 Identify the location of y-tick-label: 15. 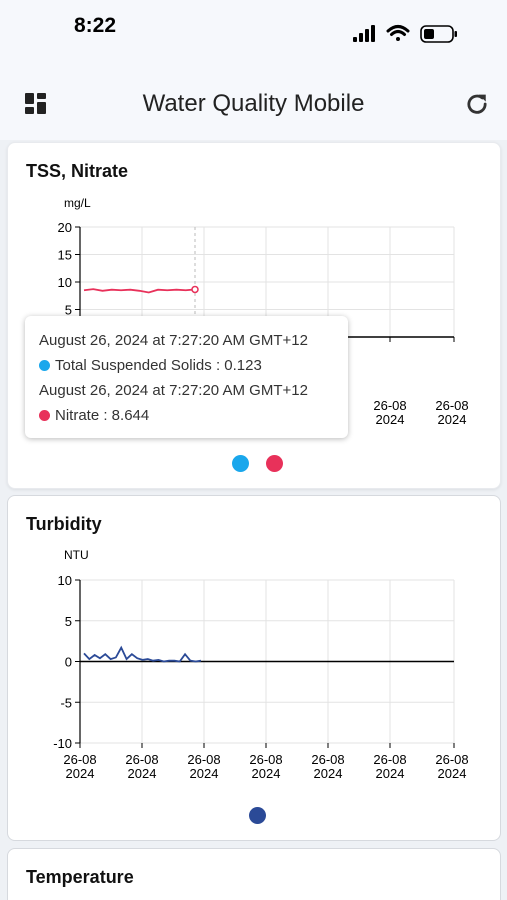
(65, 255).